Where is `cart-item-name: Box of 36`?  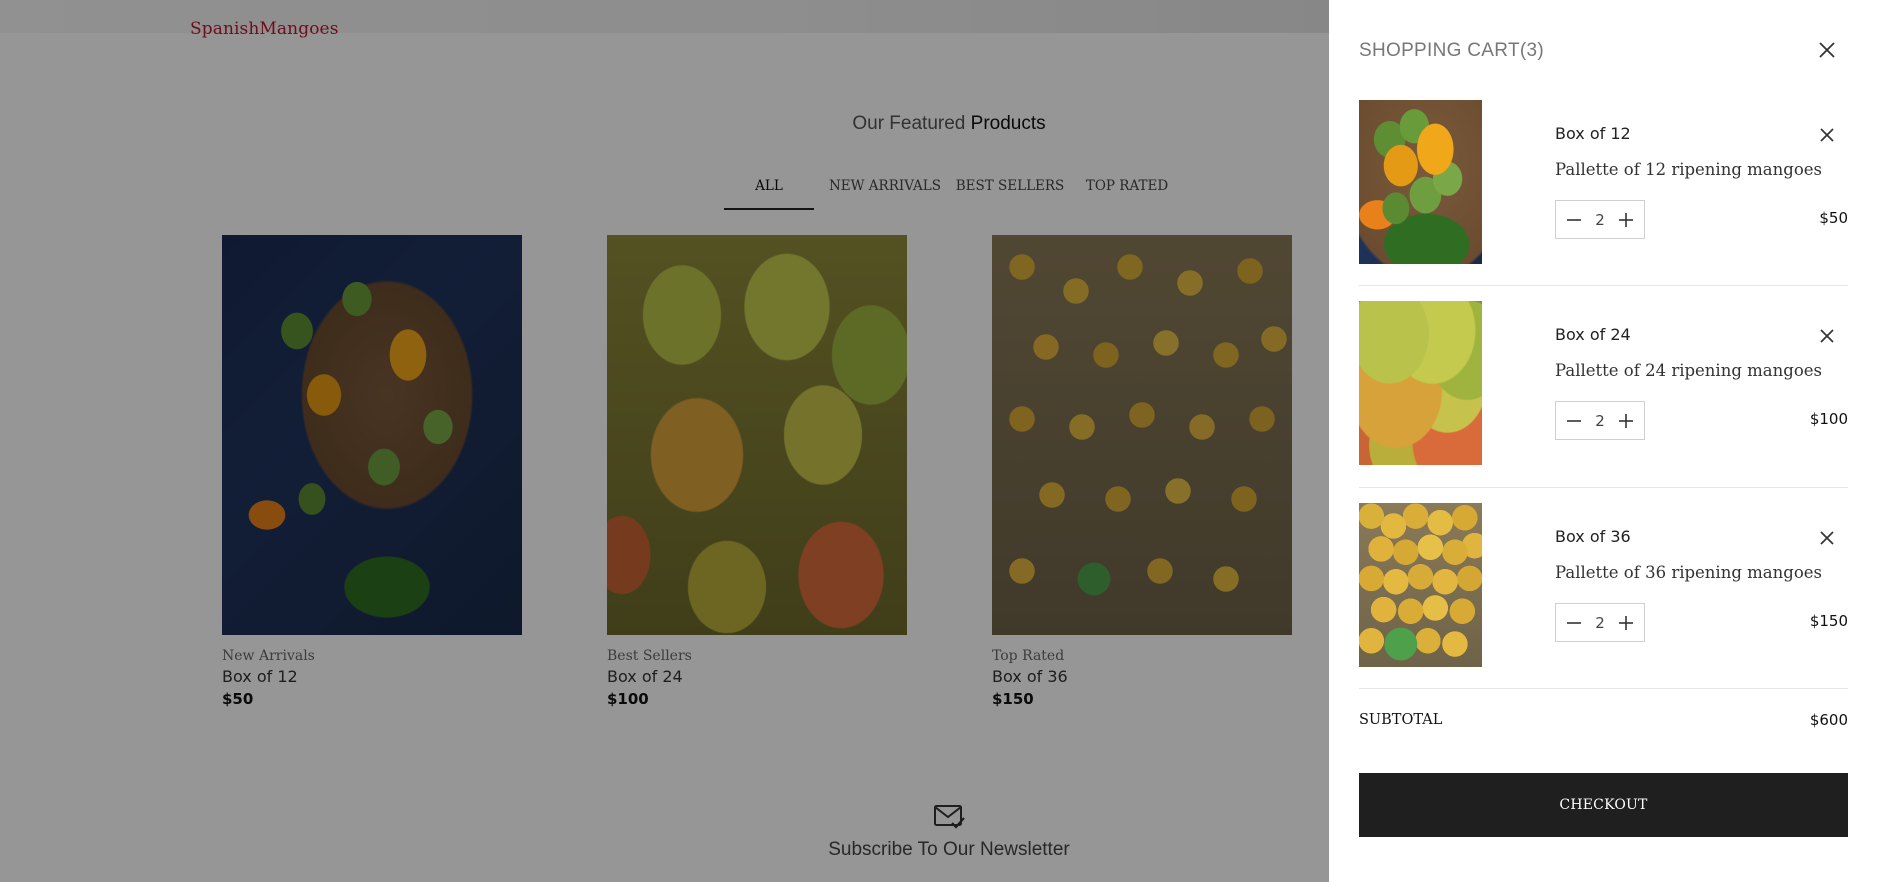
cart-item-name: Box of 36 is located at coordinates (1593, 536).